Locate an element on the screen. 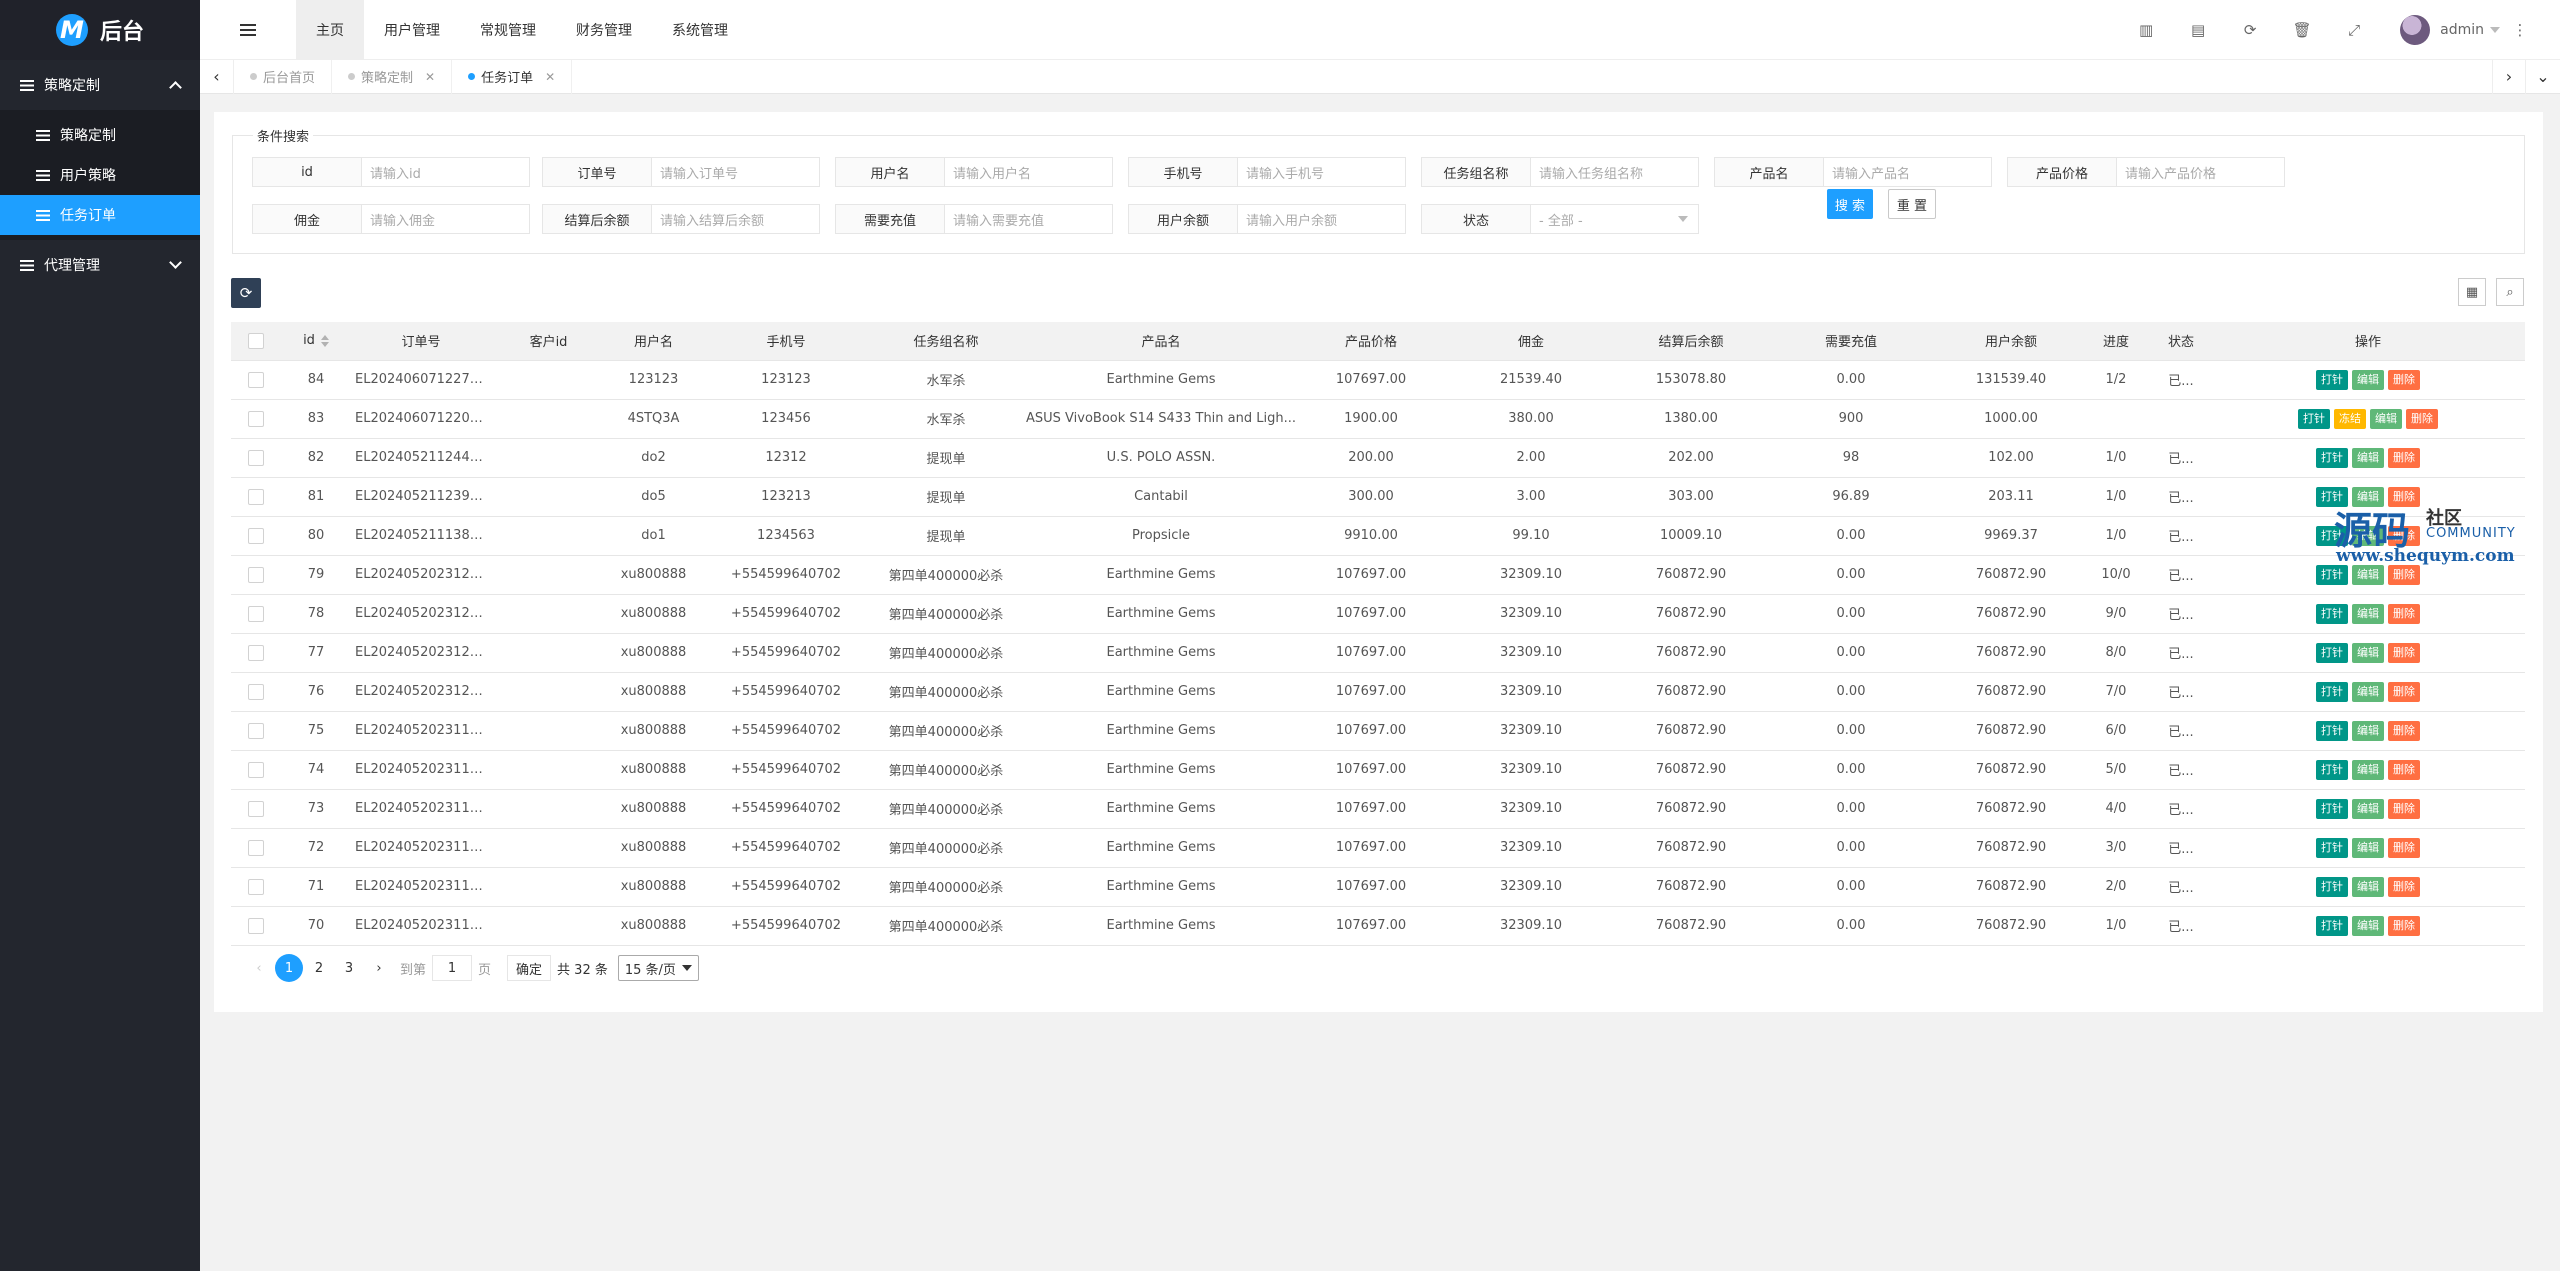  goto-confirm-button: 确定 is located at coordinates (529, 968).